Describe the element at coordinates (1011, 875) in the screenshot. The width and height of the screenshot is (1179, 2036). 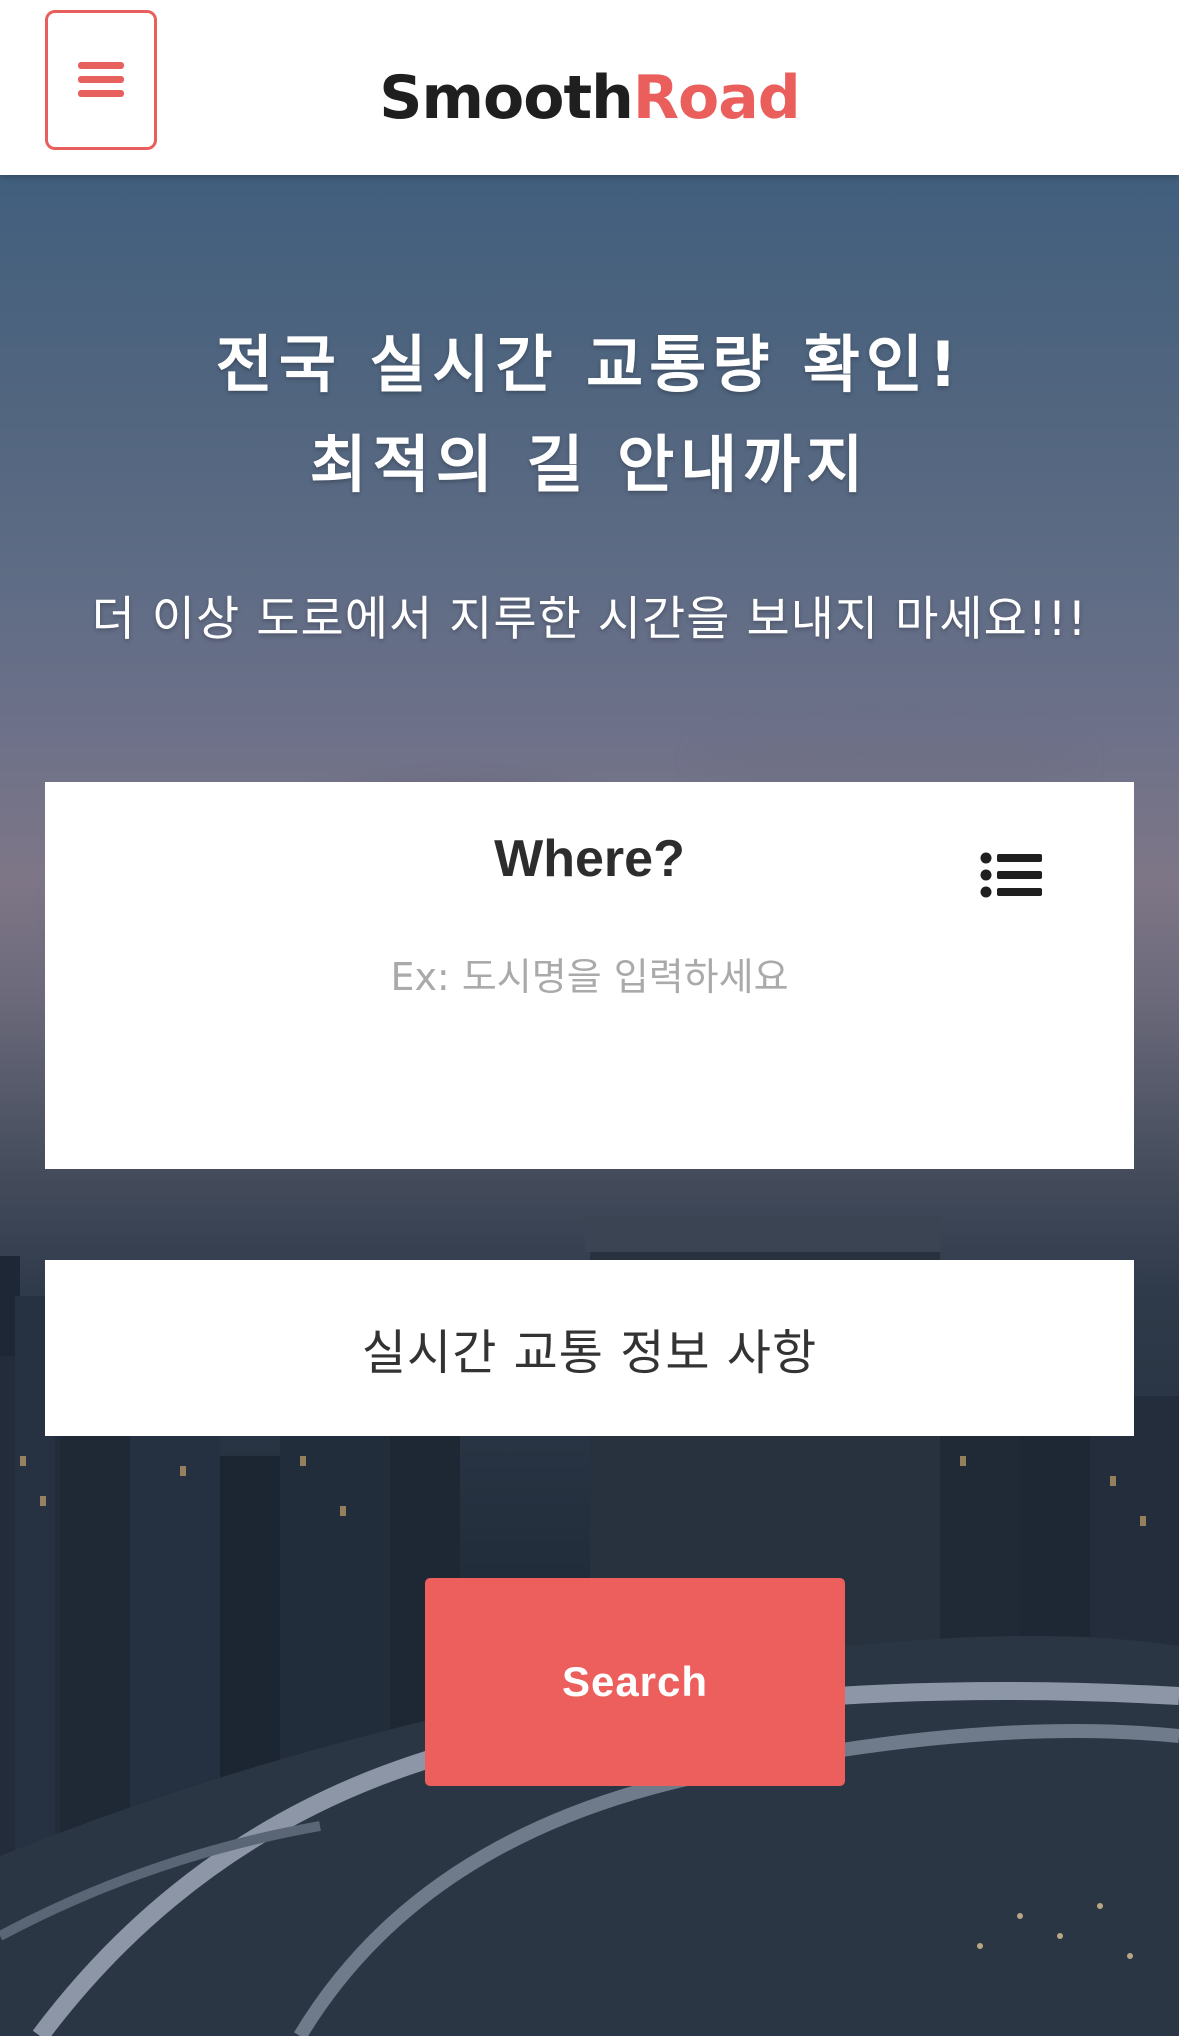
I see `list-icon` at that location.